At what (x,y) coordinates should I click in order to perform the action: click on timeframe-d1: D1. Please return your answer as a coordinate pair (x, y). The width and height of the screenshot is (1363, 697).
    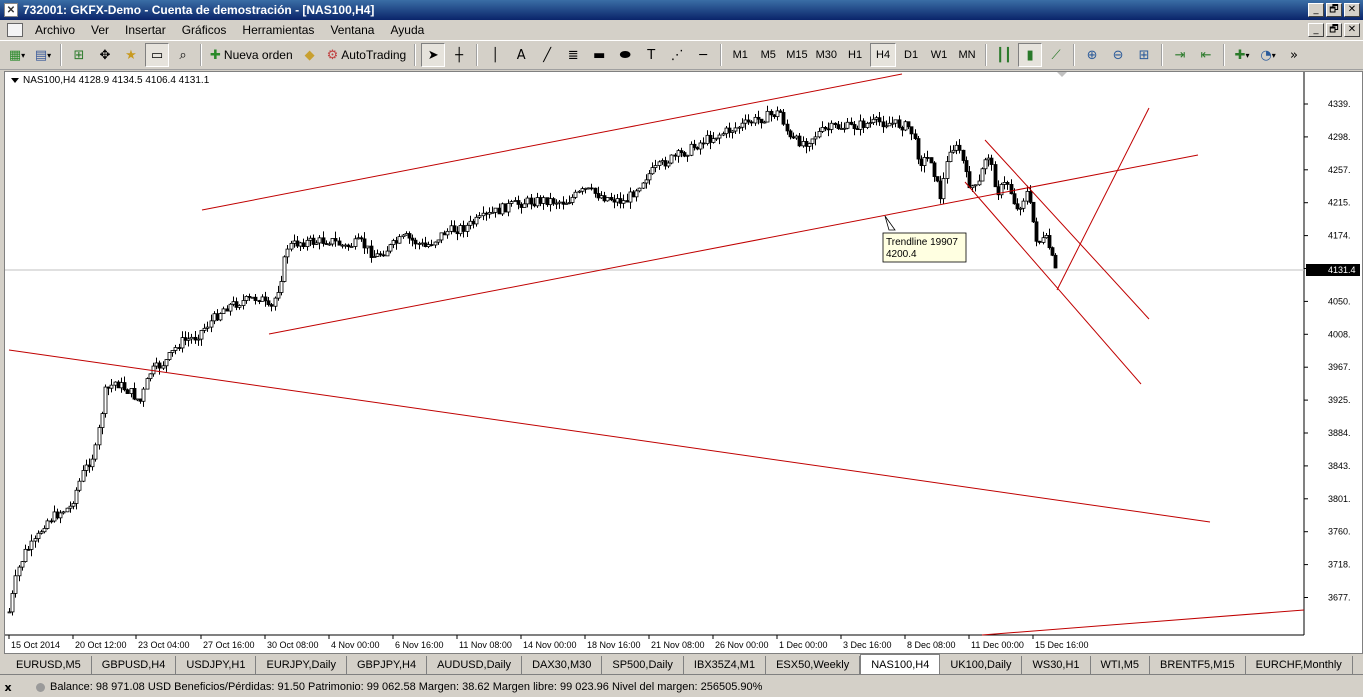
    Looking at the image, I should click on (911, 55).